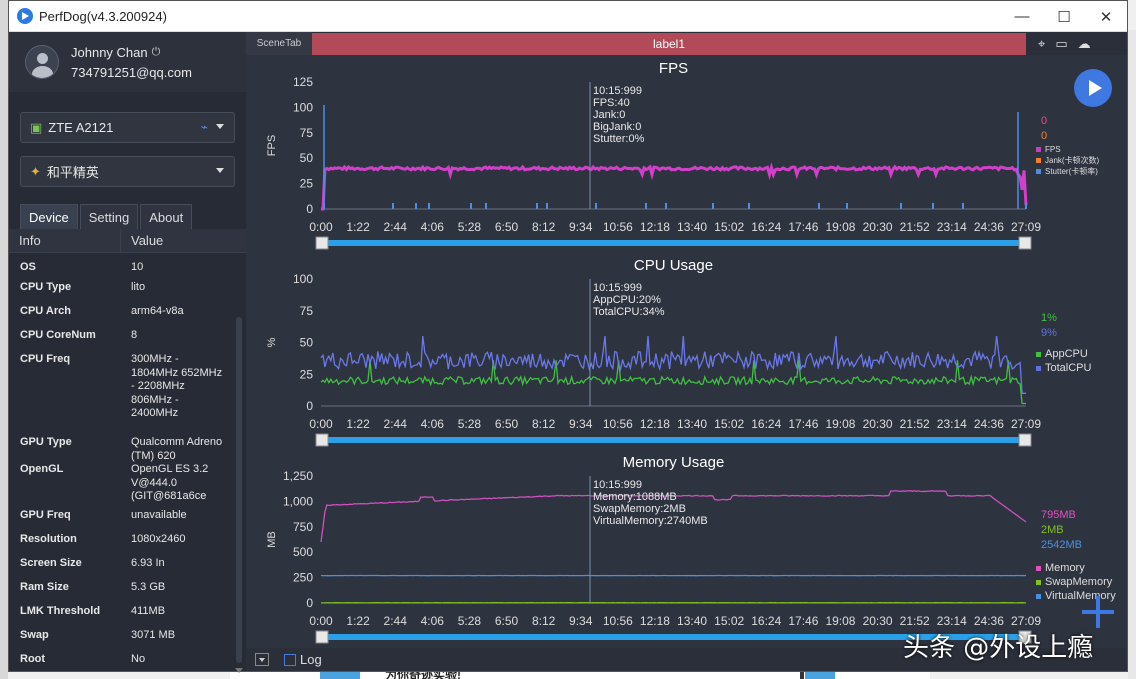 The width and height of the screenshot is (1136, 679). I want to click on scene-label-bar: label1, so click(669, 43).